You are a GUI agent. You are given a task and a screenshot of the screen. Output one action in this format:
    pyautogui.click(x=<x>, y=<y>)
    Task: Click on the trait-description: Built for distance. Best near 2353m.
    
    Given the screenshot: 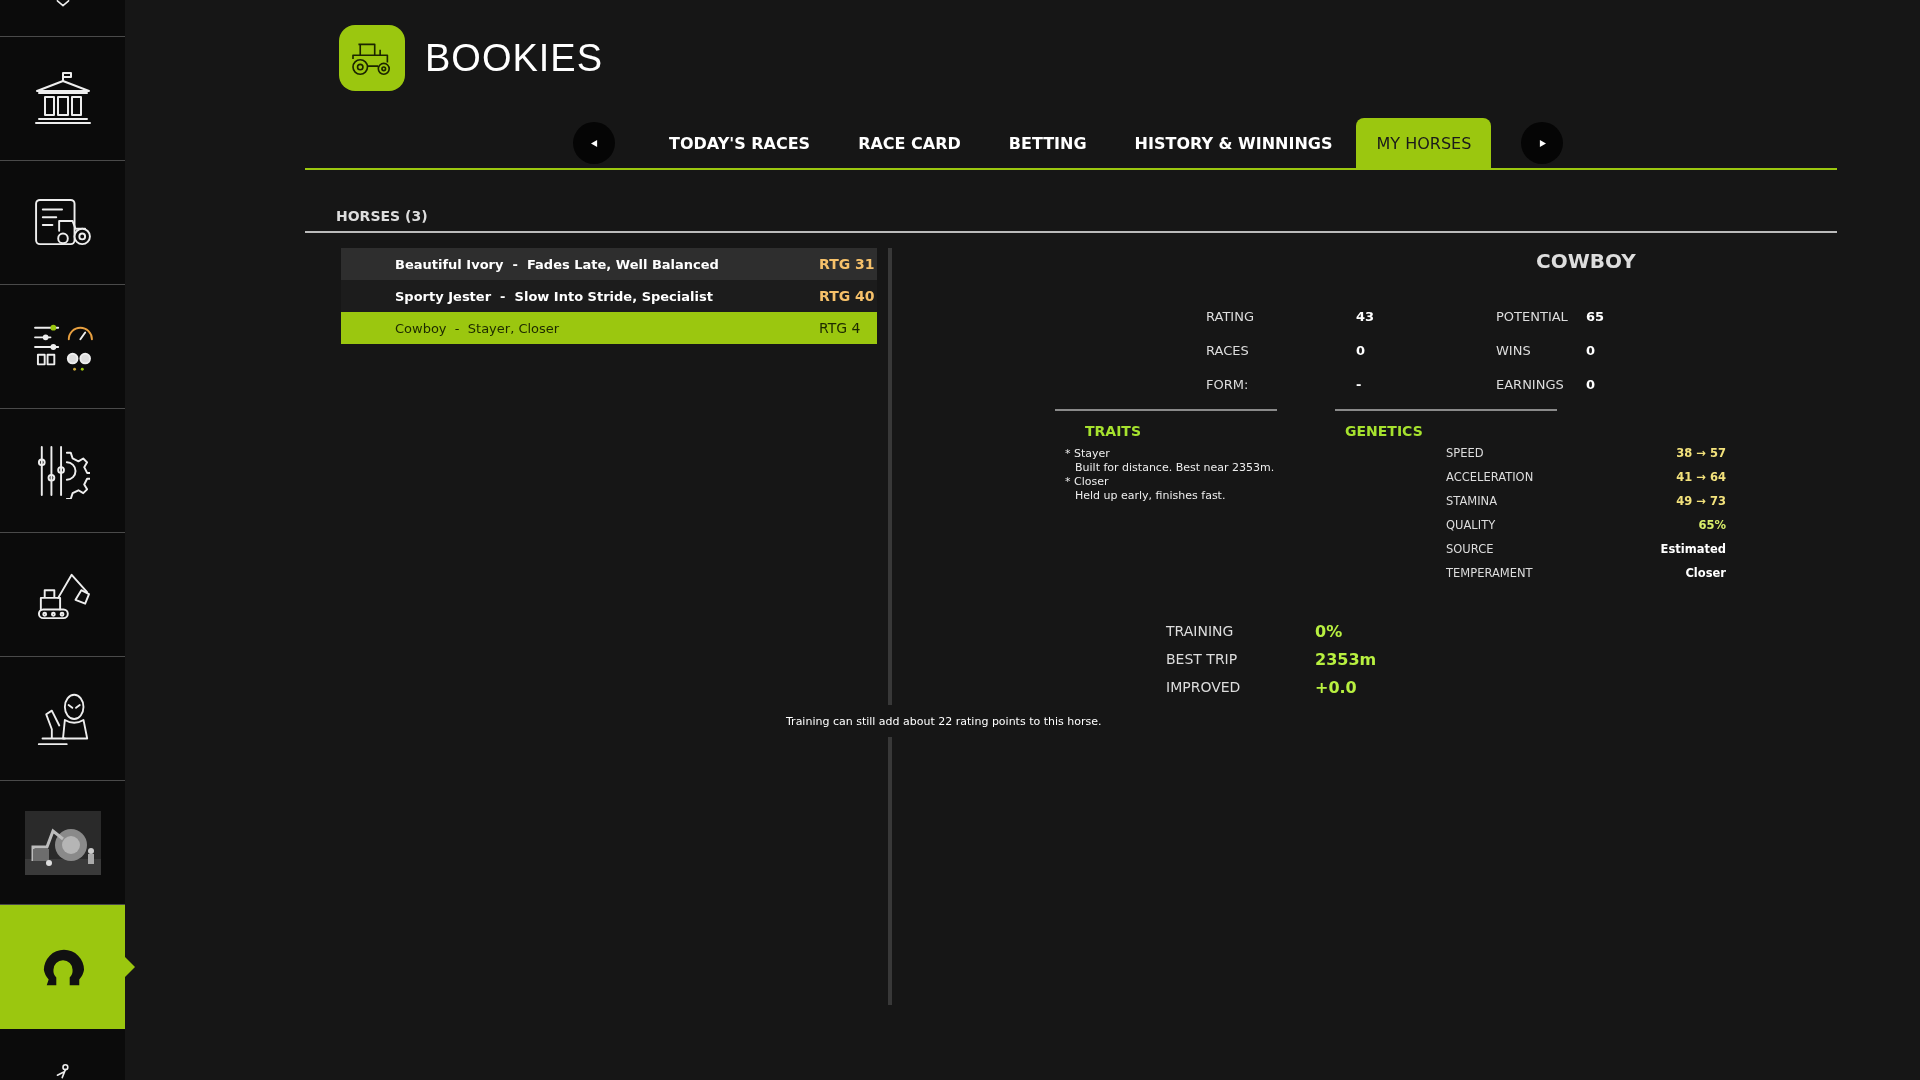 What is the action you would take?
    pyautogui.click(x=1175, y=468)
    